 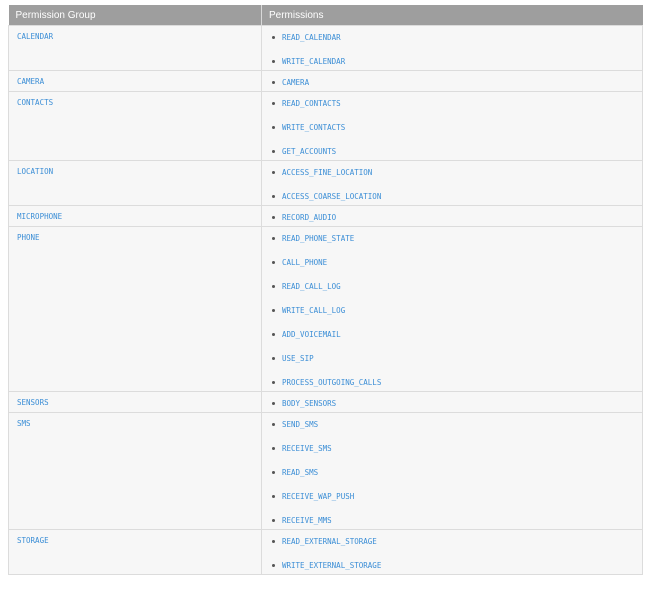 I want to click on permissions-cell: BODY_SENSORS, so click(x=452, y=402).